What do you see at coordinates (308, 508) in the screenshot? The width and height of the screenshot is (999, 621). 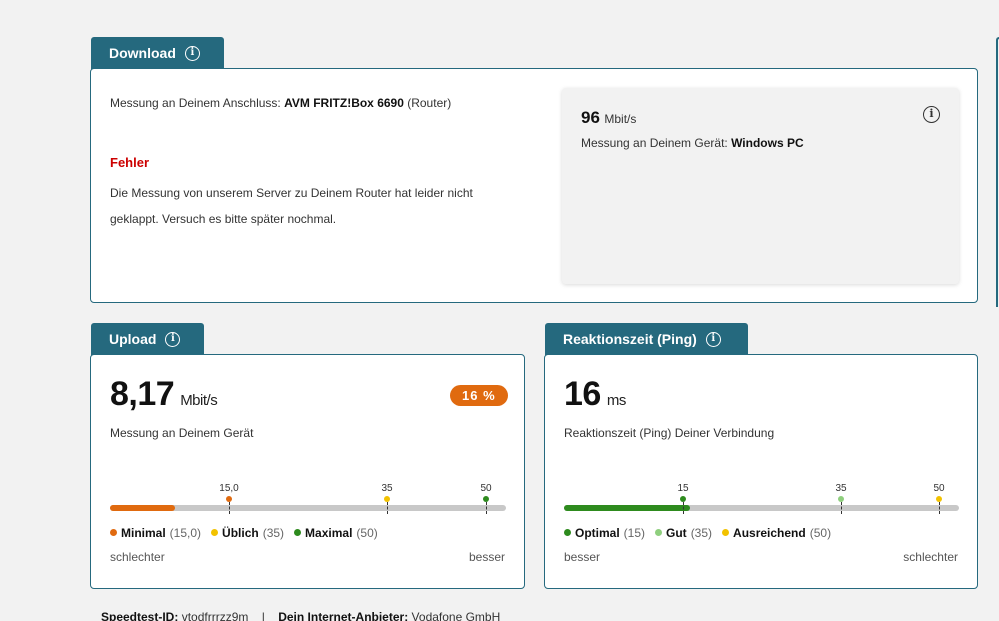 I see `upload-scale-track` at bounding box center [308, 508].